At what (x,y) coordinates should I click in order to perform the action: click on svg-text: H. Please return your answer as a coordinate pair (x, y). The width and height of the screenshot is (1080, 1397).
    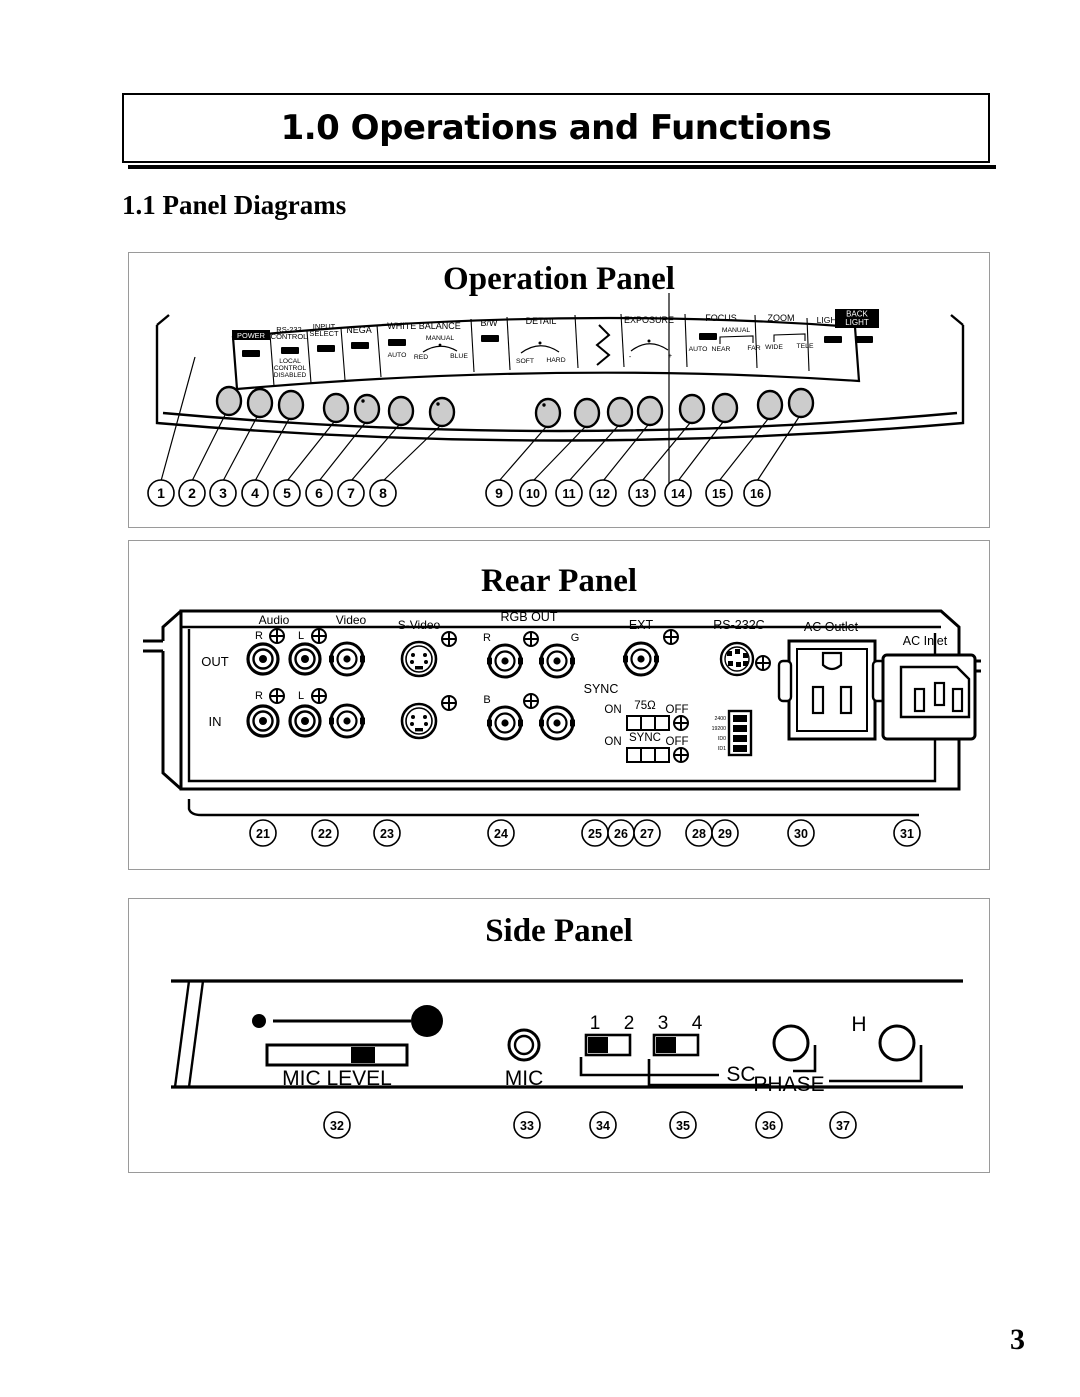
    Looking at the image, I should click on (858, 1024).